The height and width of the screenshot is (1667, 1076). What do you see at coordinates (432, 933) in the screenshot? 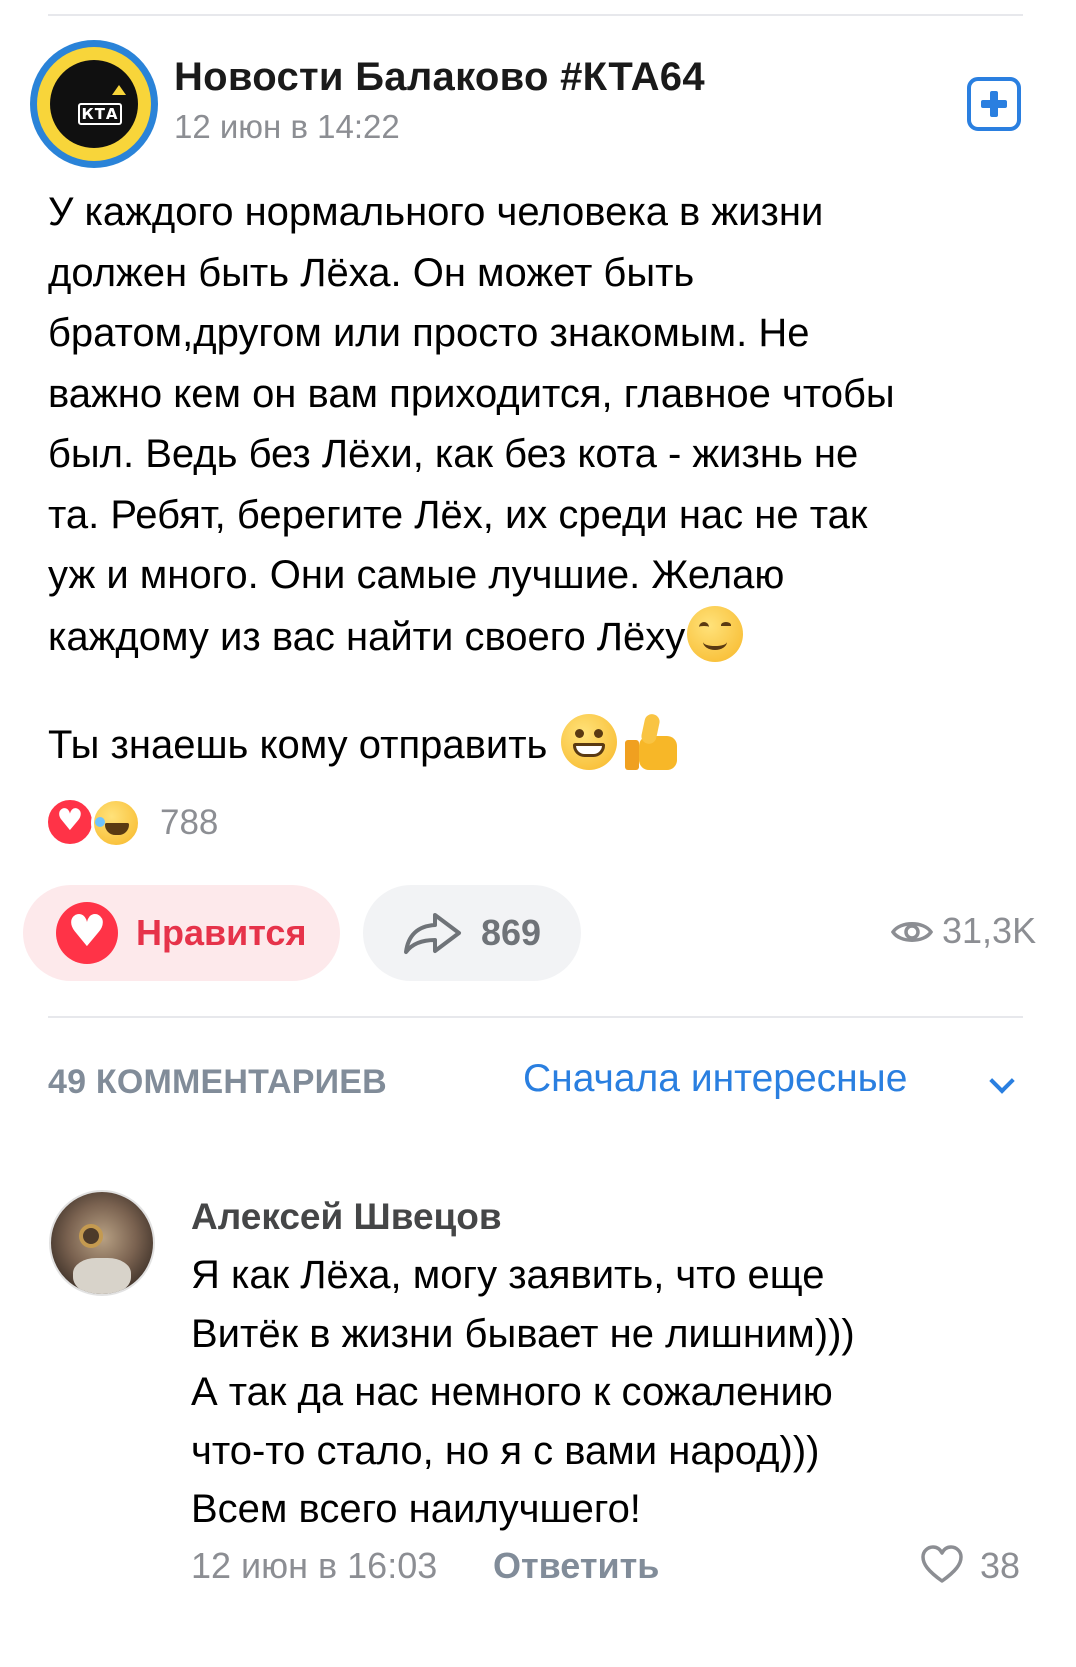
I see `share-arrow-icon` at bounding box center [432, 933].